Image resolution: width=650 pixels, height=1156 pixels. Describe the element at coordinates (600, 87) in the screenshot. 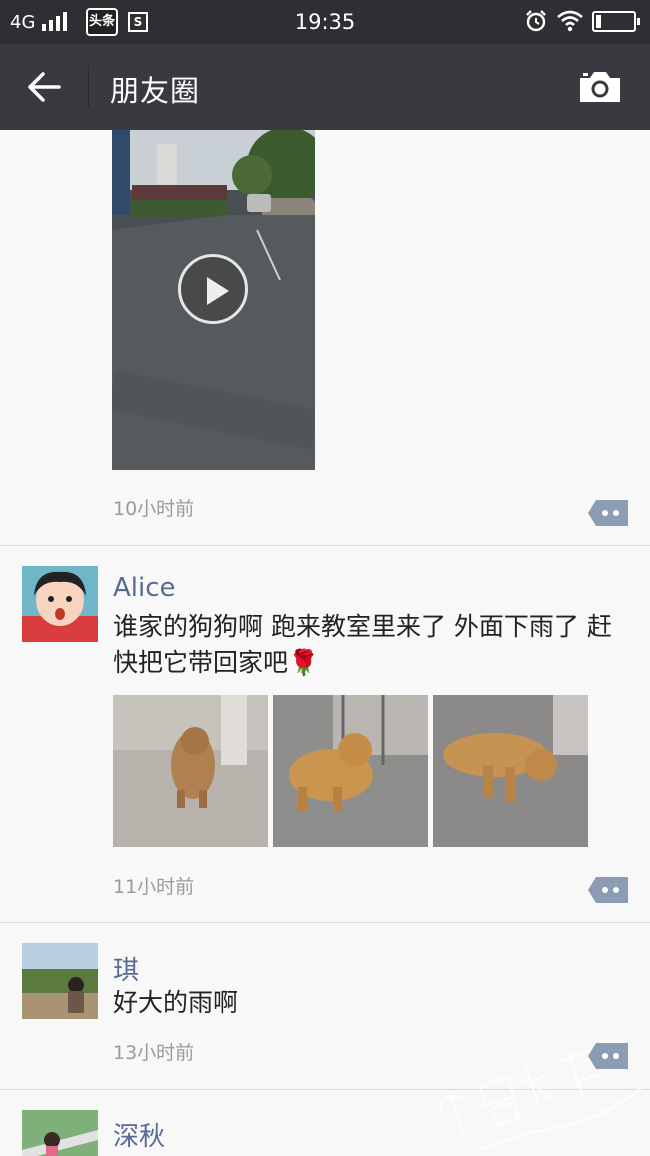

I see `camera-icon` at that location.